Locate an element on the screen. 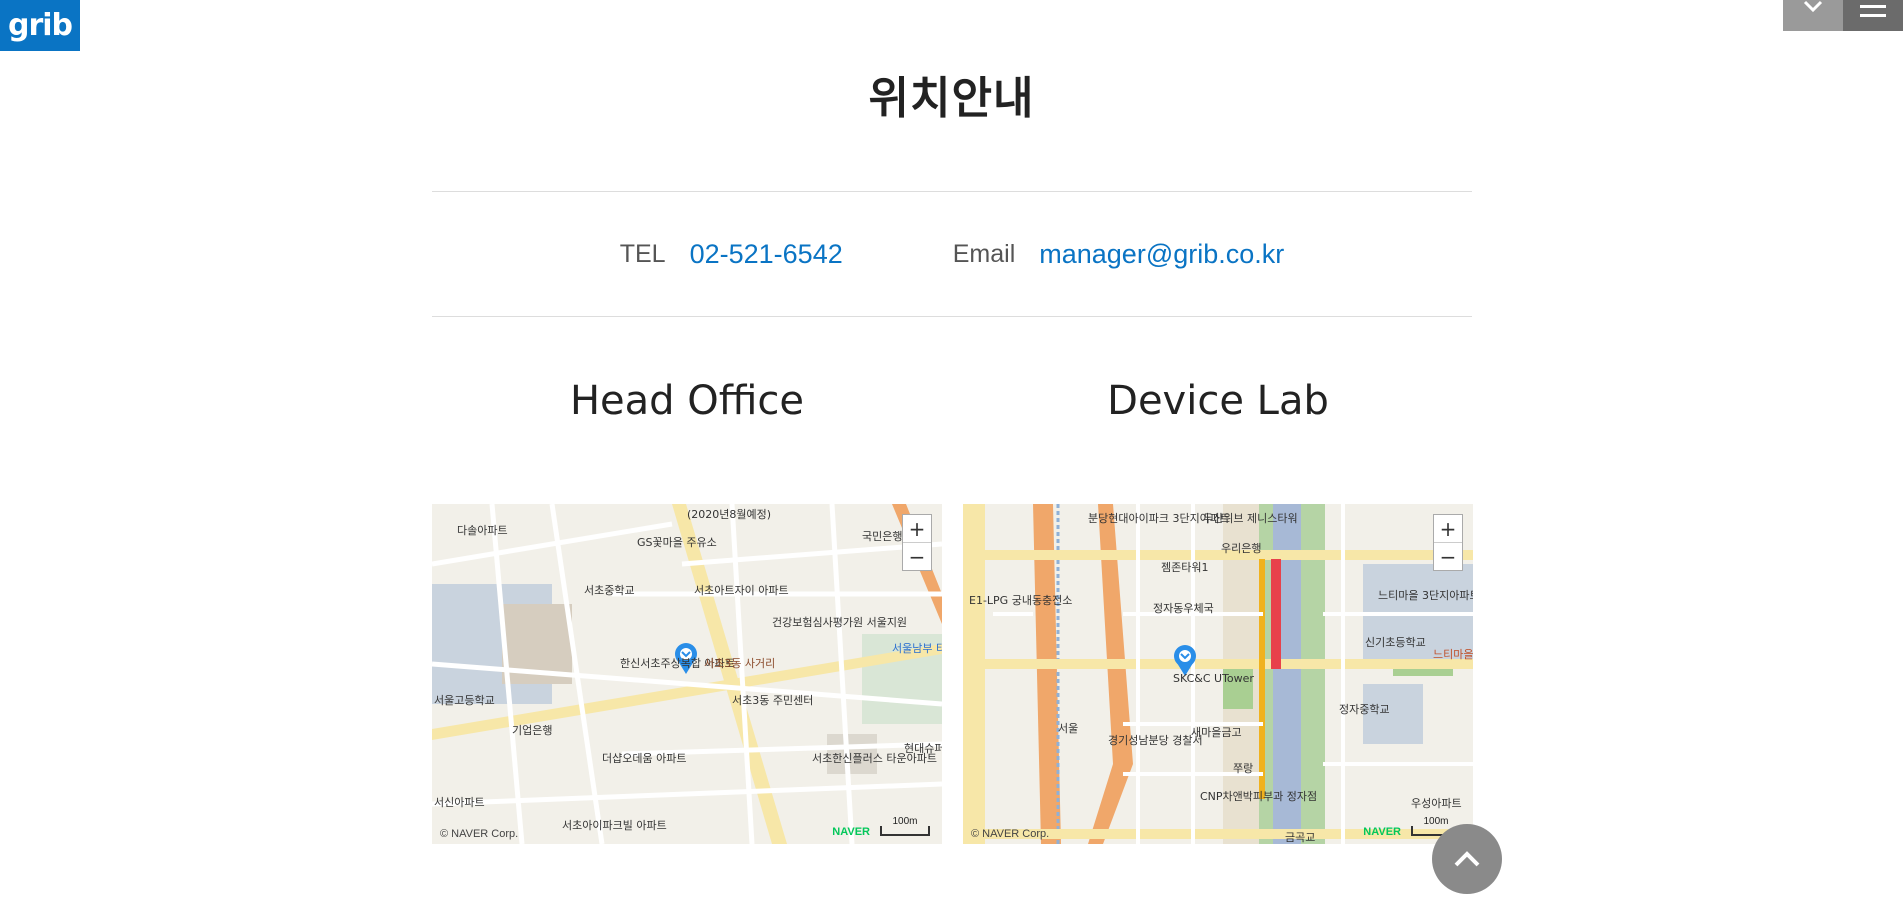 The height and width of the screenshot is (908, 1903). chevron-down-icon is located at coordinates (1813, 6).